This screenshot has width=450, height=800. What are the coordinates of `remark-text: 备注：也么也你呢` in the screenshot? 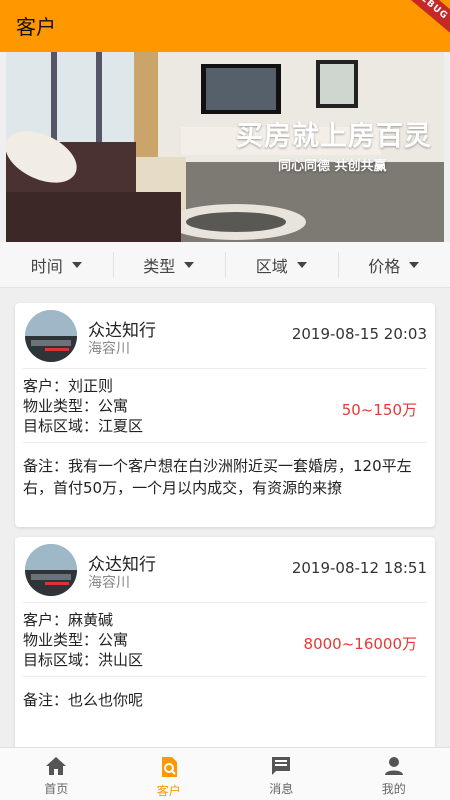 It's located at (83, 700).